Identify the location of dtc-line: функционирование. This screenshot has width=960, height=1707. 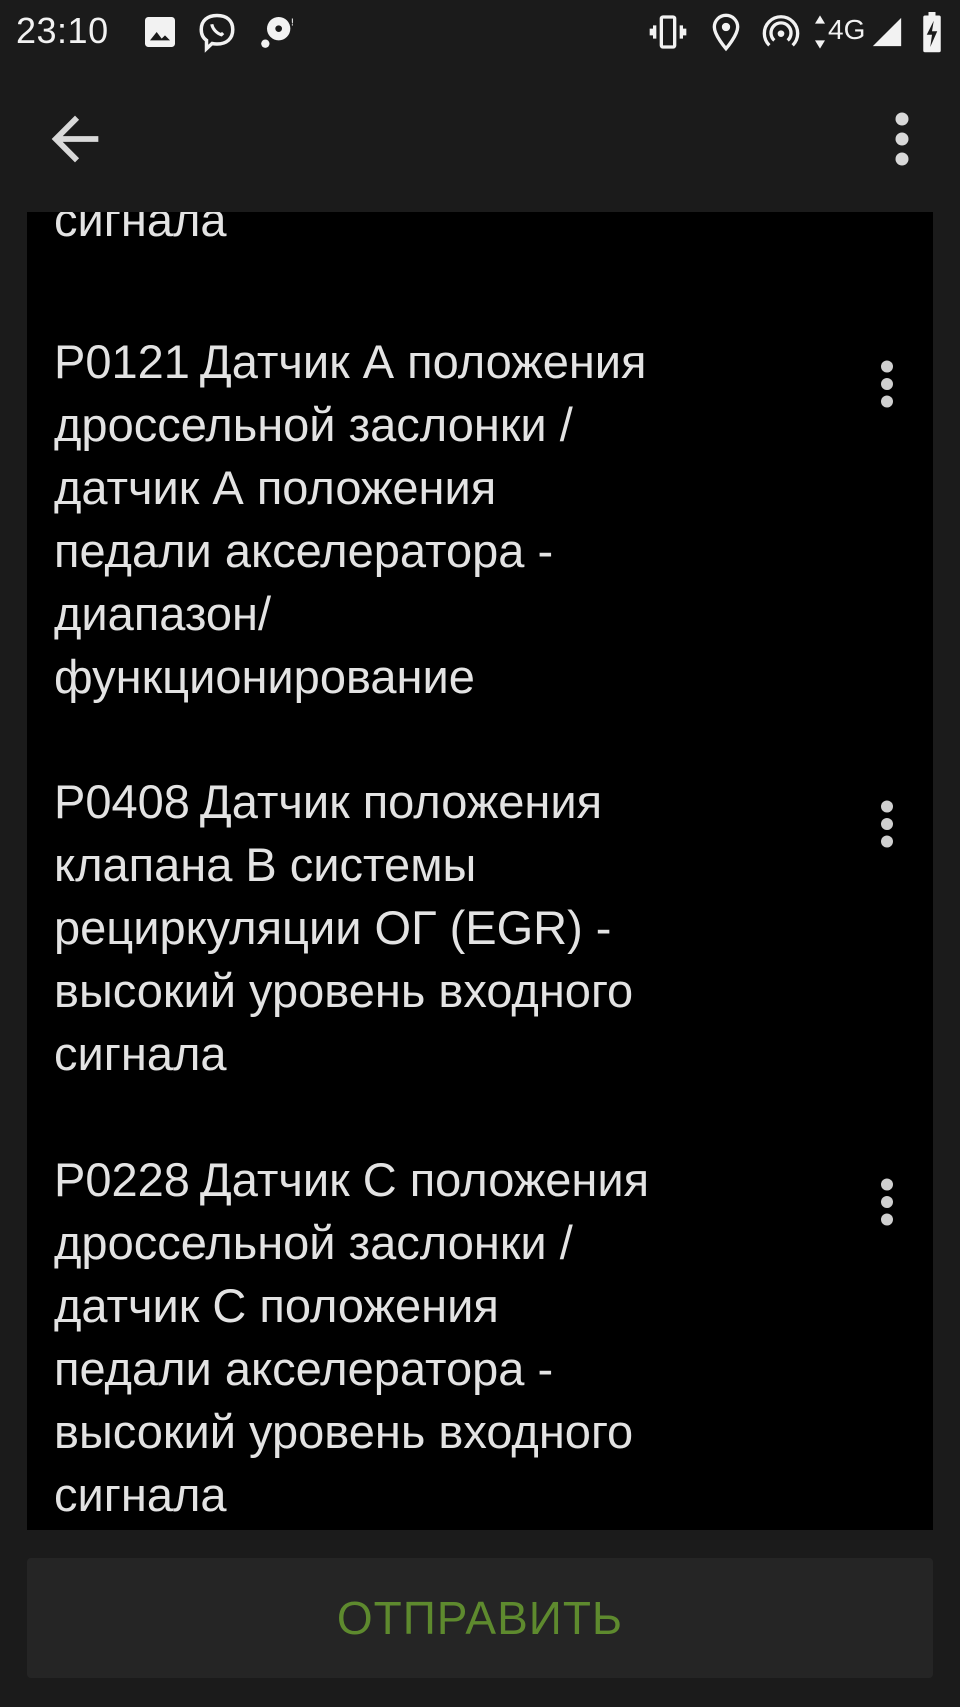
(264, 676).